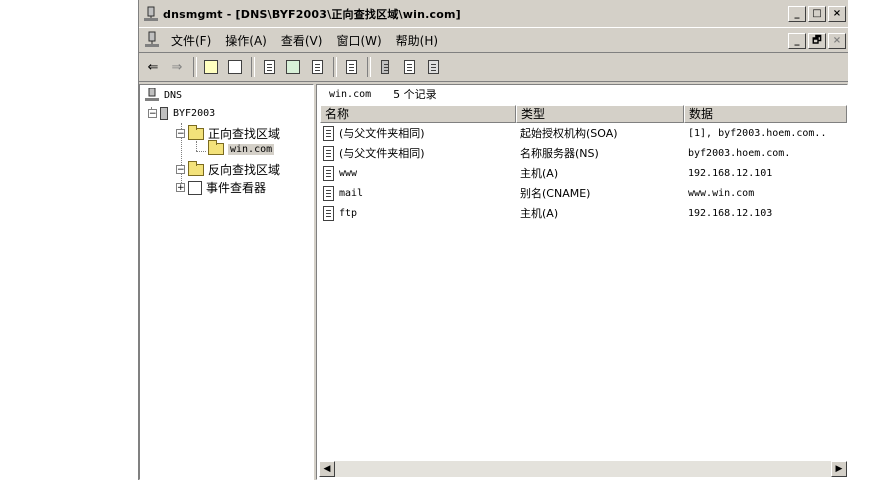  I want to click on forward-button: ⇒, so click(177, 67).